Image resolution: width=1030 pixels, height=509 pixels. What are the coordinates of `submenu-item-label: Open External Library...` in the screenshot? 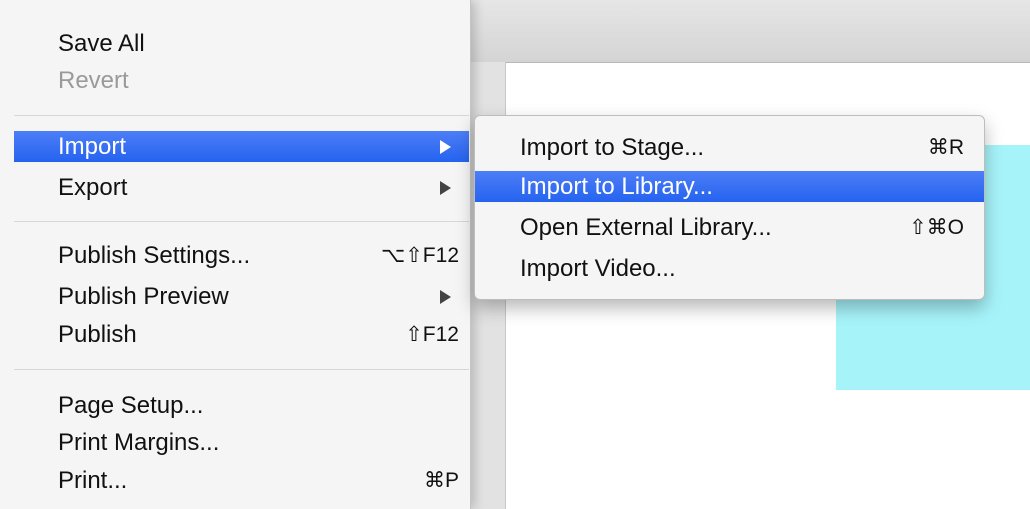 It's located at (646, 227).